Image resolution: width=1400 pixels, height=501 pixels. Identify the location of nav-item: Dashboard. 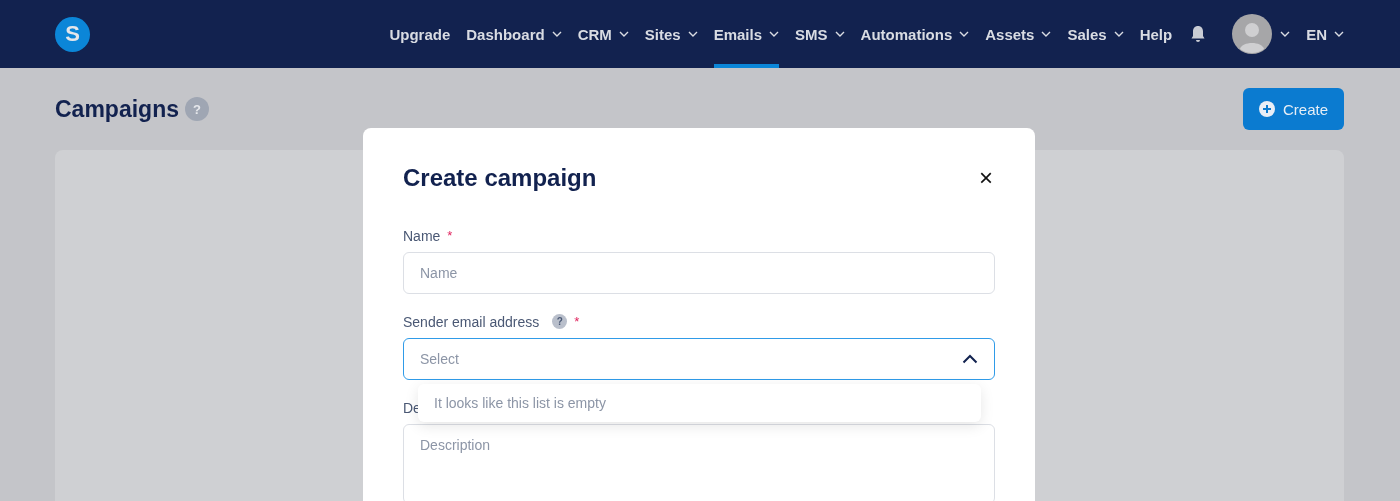
(514, 34).